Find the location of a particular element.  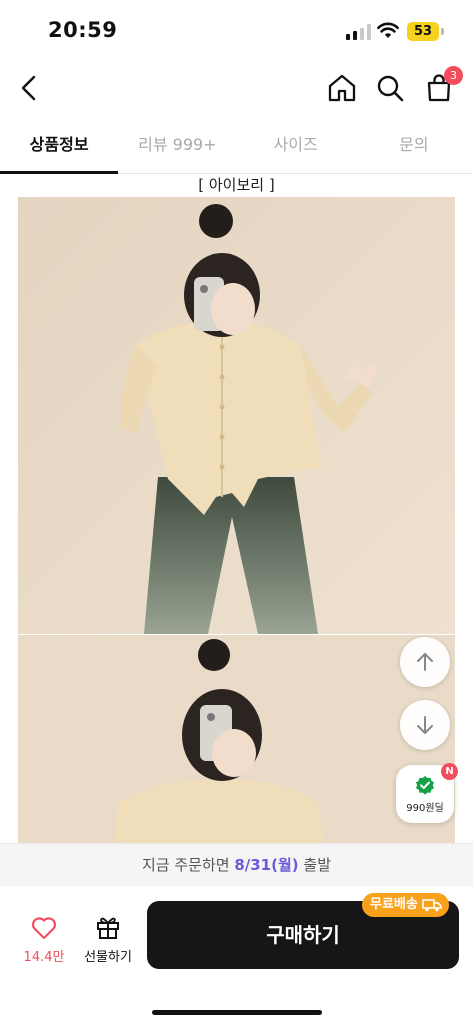

arrow-down-icon is located at coordinates (425, 725).